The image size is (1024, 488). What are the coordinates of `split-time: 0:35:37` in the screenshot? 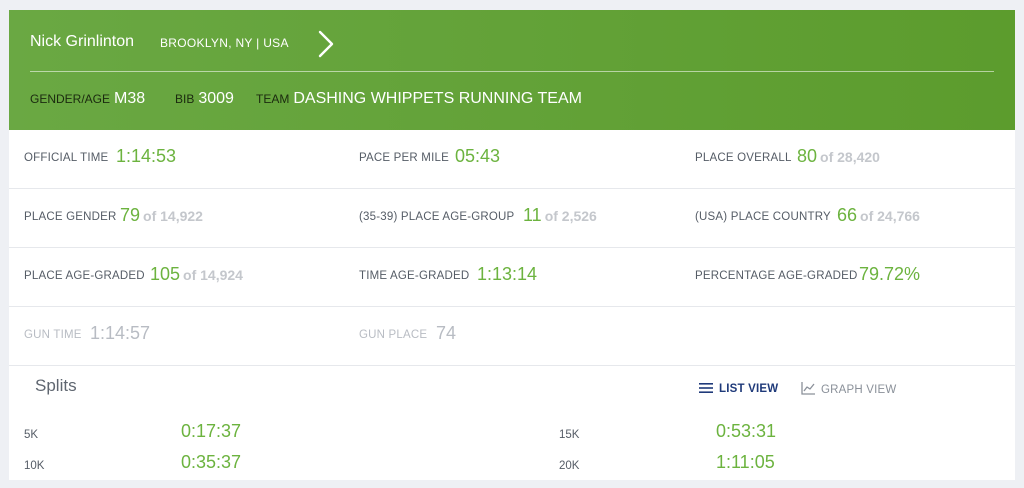 It's located at (211, 462).